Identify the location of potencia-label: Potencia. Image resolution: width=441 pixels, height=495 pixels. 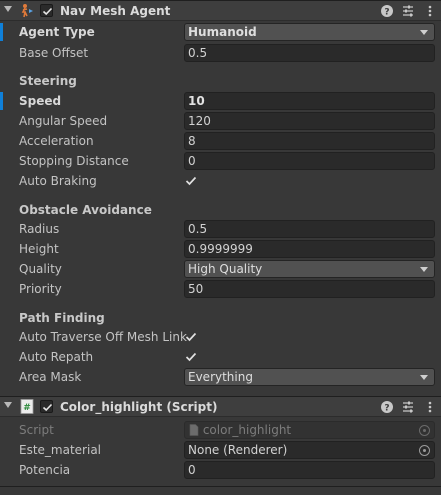
(45, 470).